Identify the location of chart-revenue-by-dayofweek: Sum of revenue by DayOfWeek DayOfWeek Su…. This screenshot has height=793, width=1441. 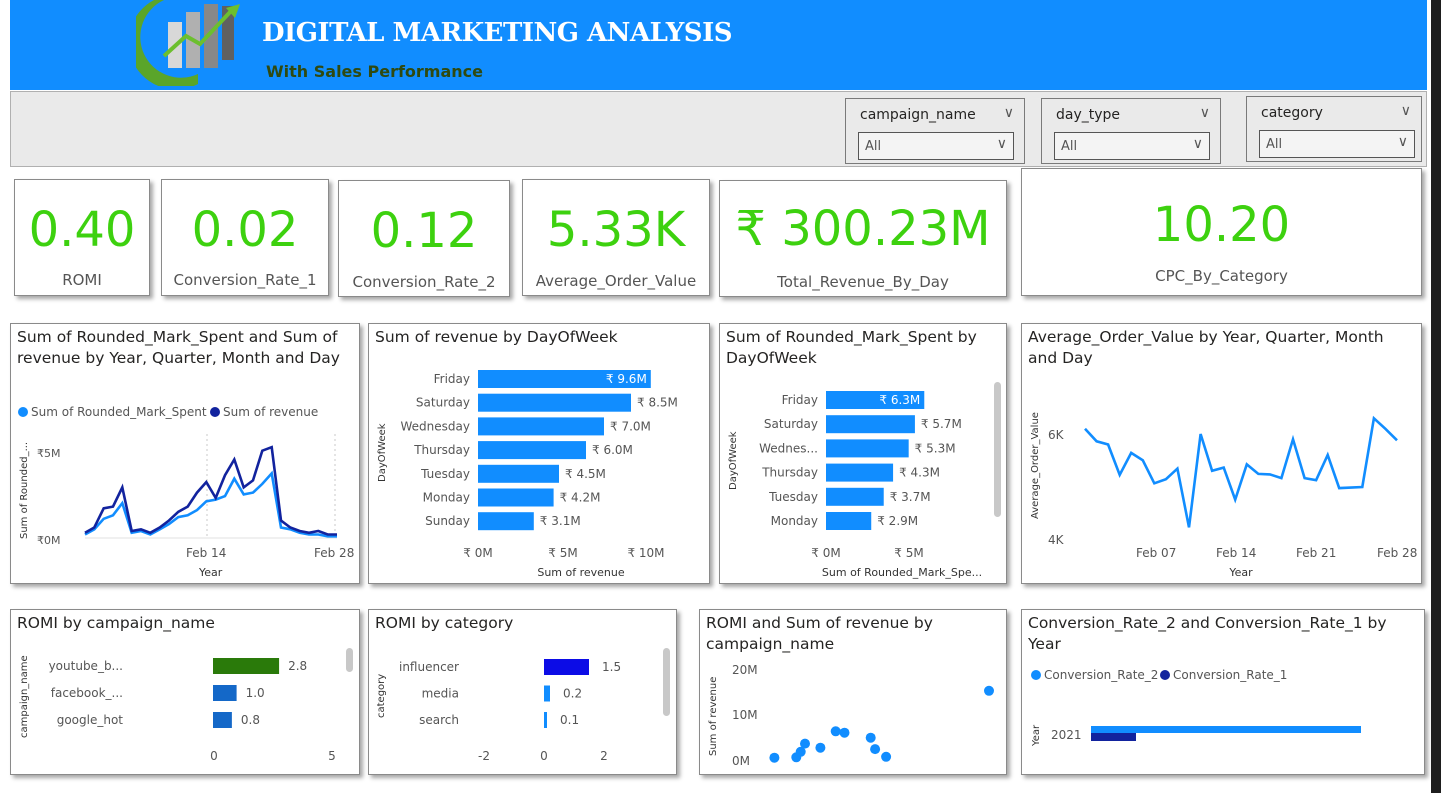
(539, 453).